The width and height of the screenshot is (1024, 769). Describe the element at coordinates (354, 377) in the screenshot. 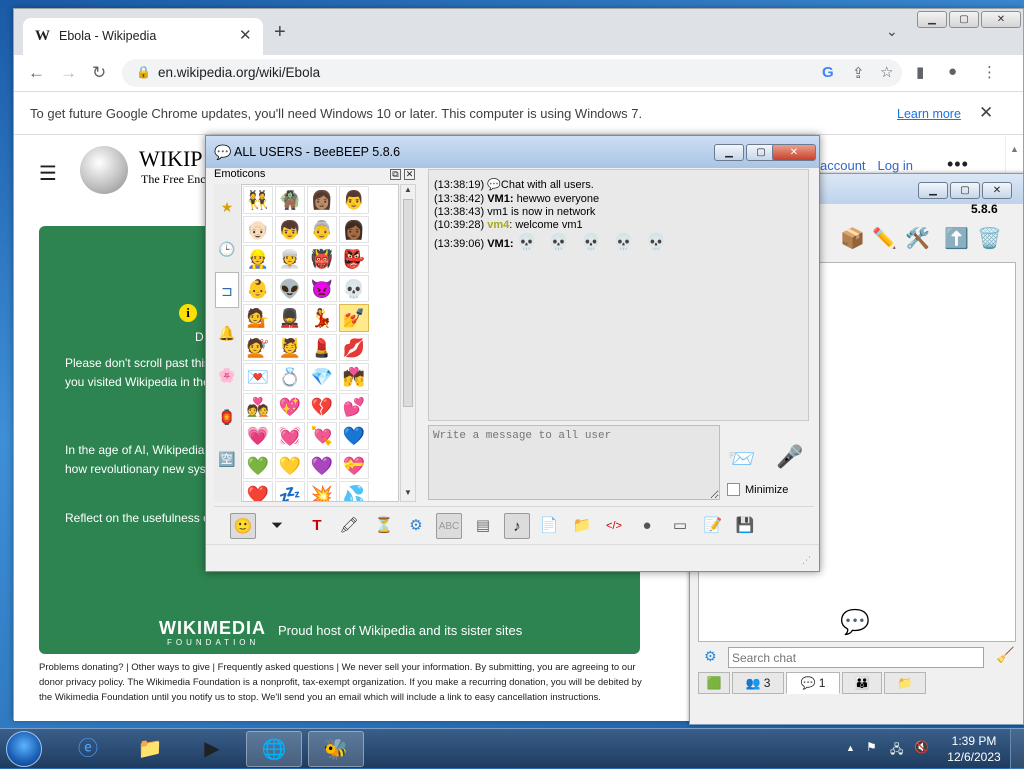

I see `emoticon-cell: 💏` at that location.